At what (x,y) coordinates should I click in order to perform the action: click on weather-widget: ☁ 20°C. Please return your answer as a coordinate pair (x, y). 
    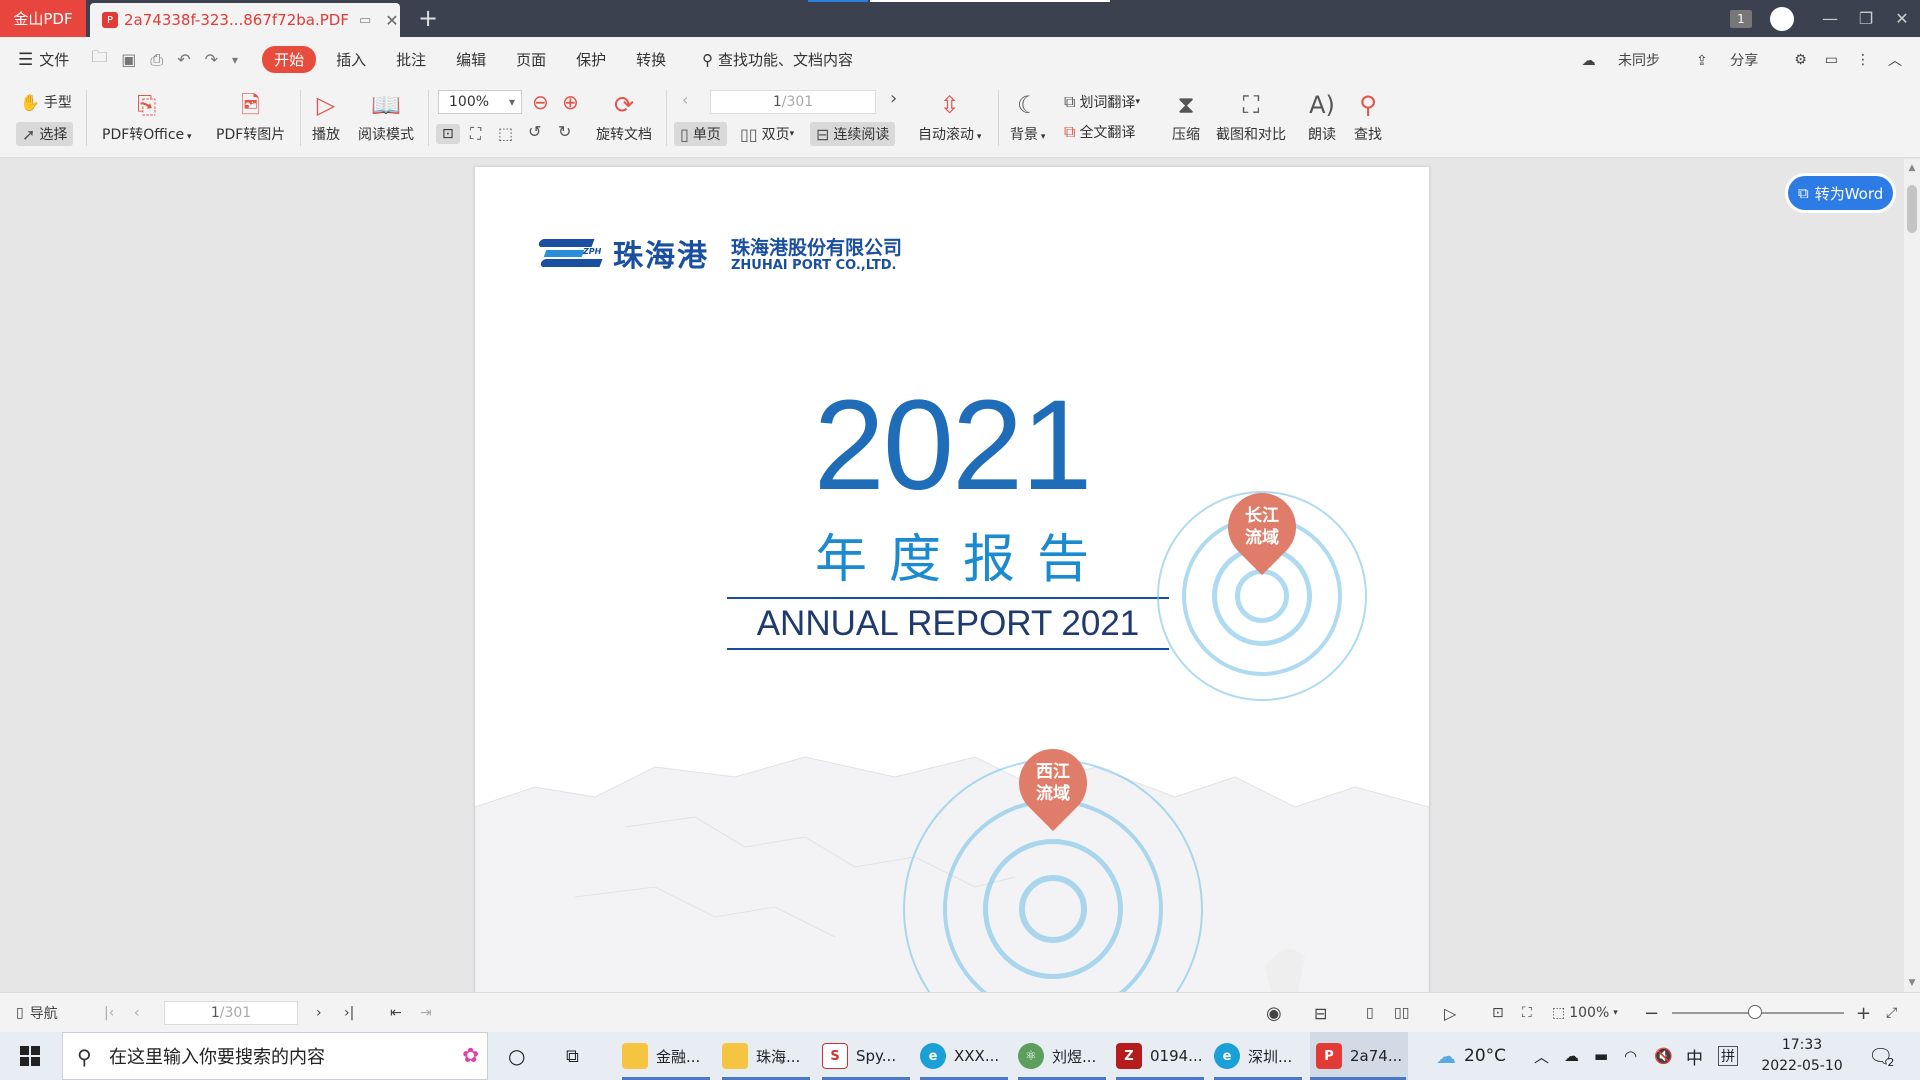
    Looking at the image, I should click on (1471, 1056).